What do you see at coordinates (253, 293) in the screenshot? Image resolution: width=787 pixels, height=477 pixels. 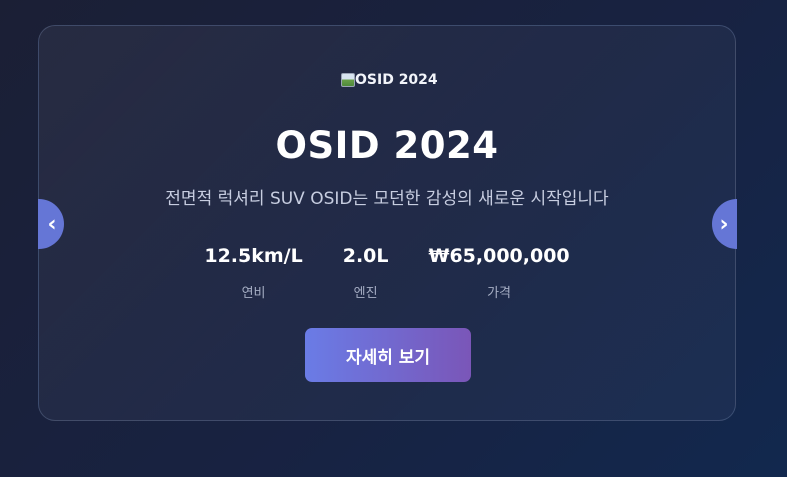 I see `spec-label: 연비` at bounding box center [253, 293].